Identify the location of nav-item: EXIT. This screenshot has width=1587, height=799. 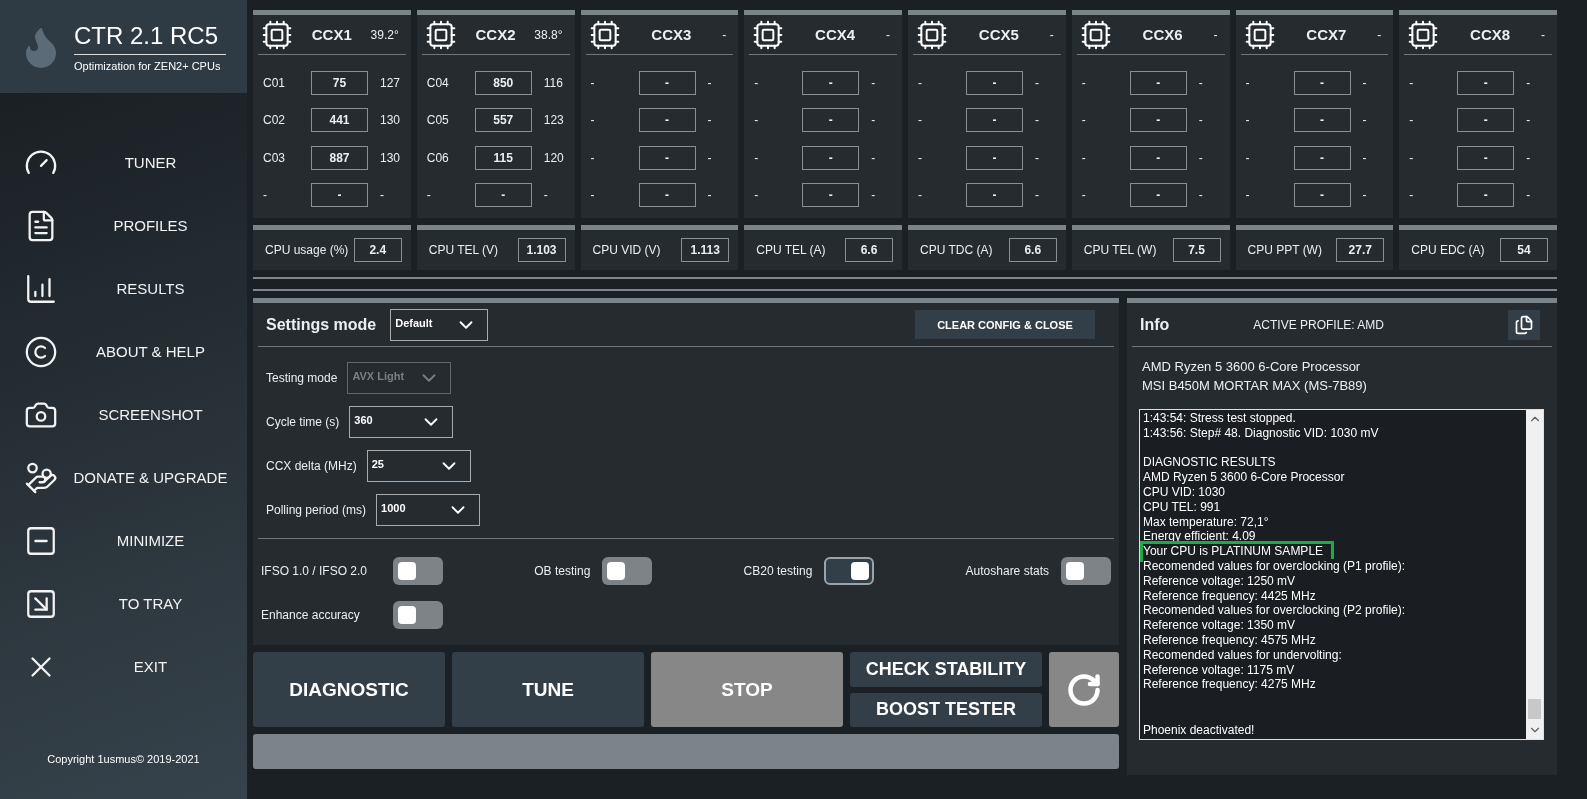
(123, 666).